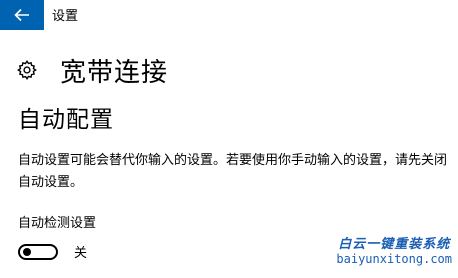 This screenshot has height=278, width=458. What do you see at coordinates (394, 244) in the screenshot?
I see `watermark-logo: 白云一键重装系统` at bounding box center [394, 244].